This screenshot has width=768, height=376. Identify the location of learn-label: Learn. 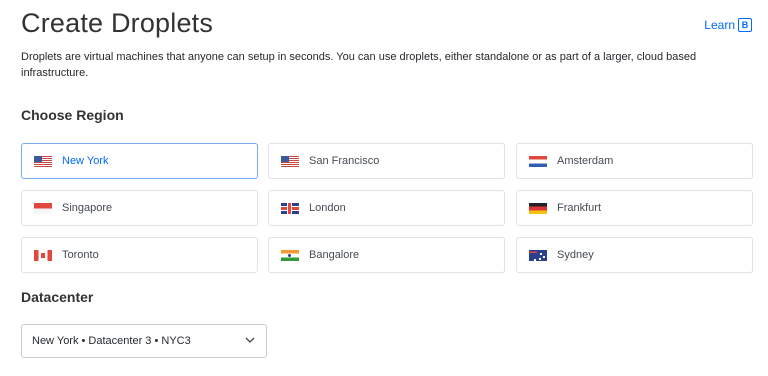
(719, 25).